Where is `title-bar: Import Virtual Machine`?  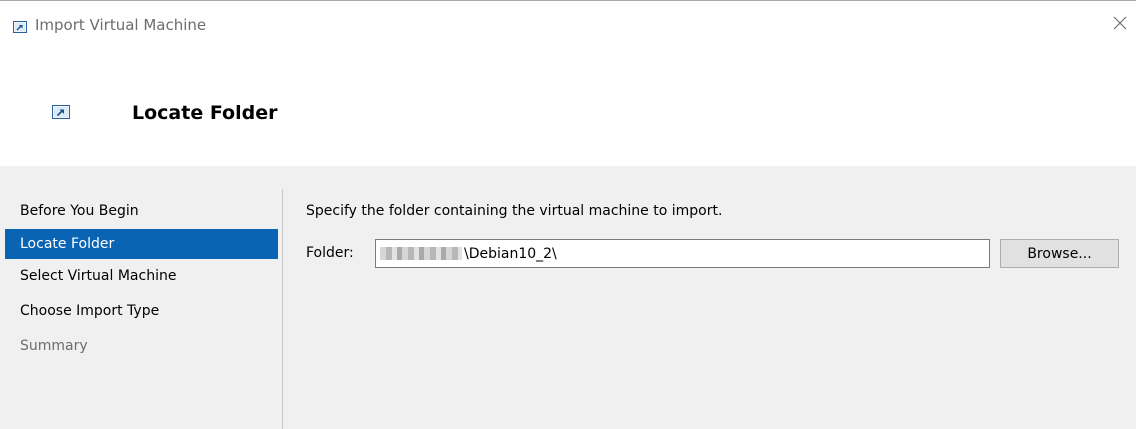 title-bar: Import Virtual Machine is located at coordinates (568, 26).